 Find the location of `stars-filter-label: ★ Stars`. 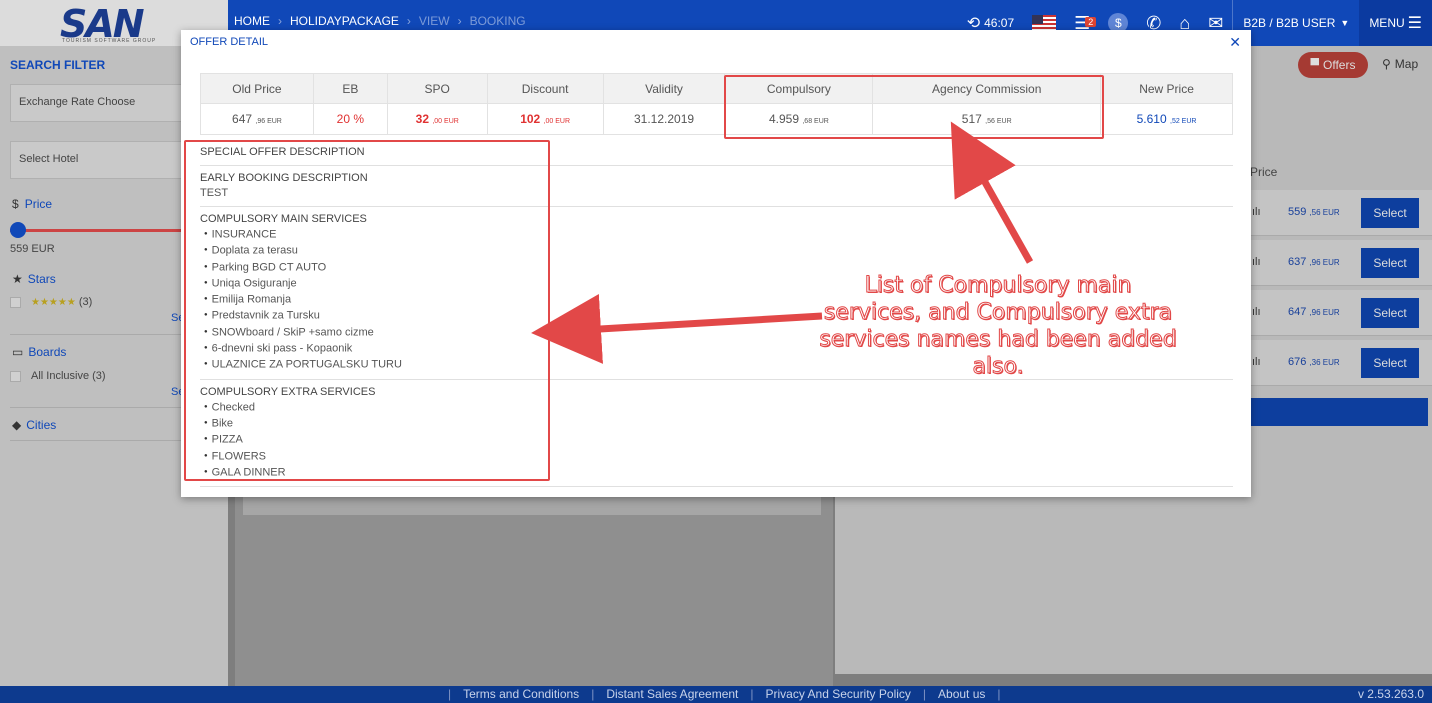

stars-filter-label: ★ Stars is located at coordinates (34, 279).